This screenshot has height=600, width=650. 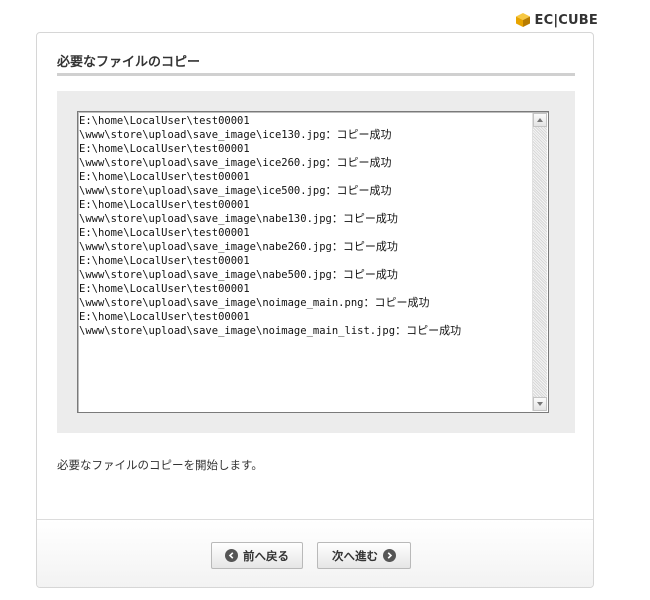 I want to click on scroll-down-button, so click(x=540, y=404).